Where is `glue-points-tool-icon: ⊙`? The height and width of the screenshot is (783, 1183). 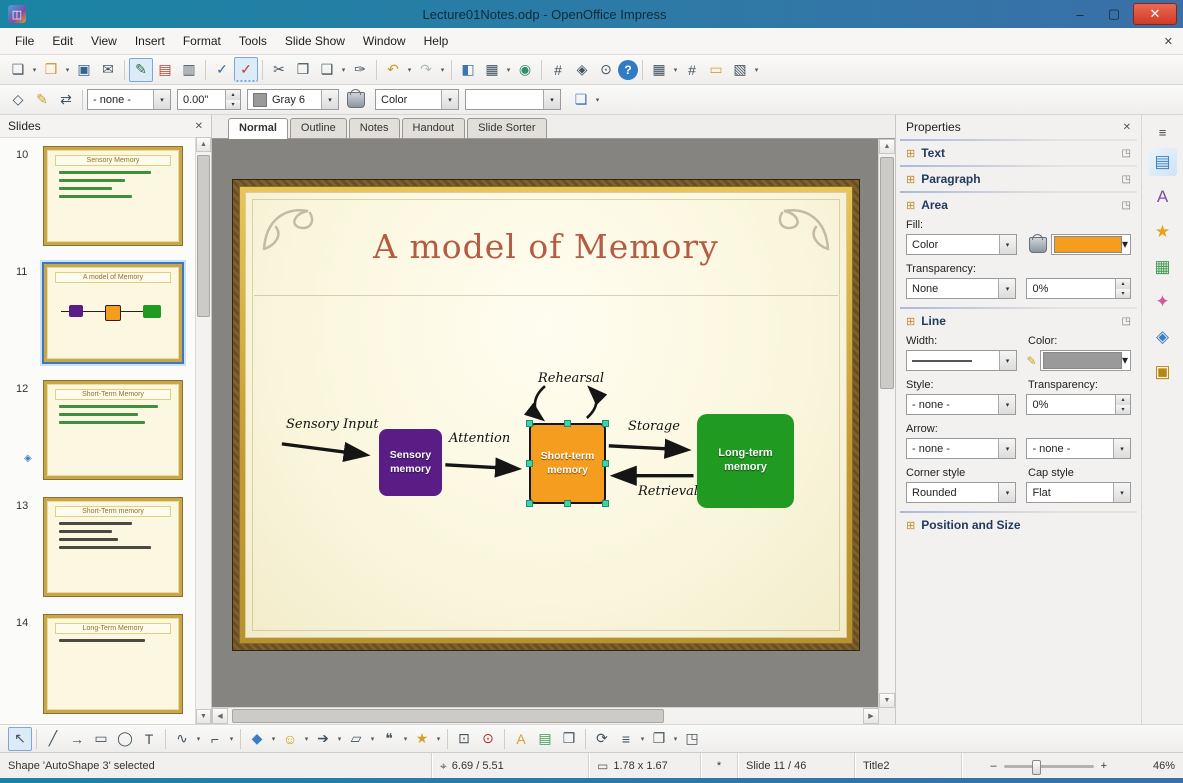 glue-points-tool-icon: ⊙ is located at coordinates (488, 739).